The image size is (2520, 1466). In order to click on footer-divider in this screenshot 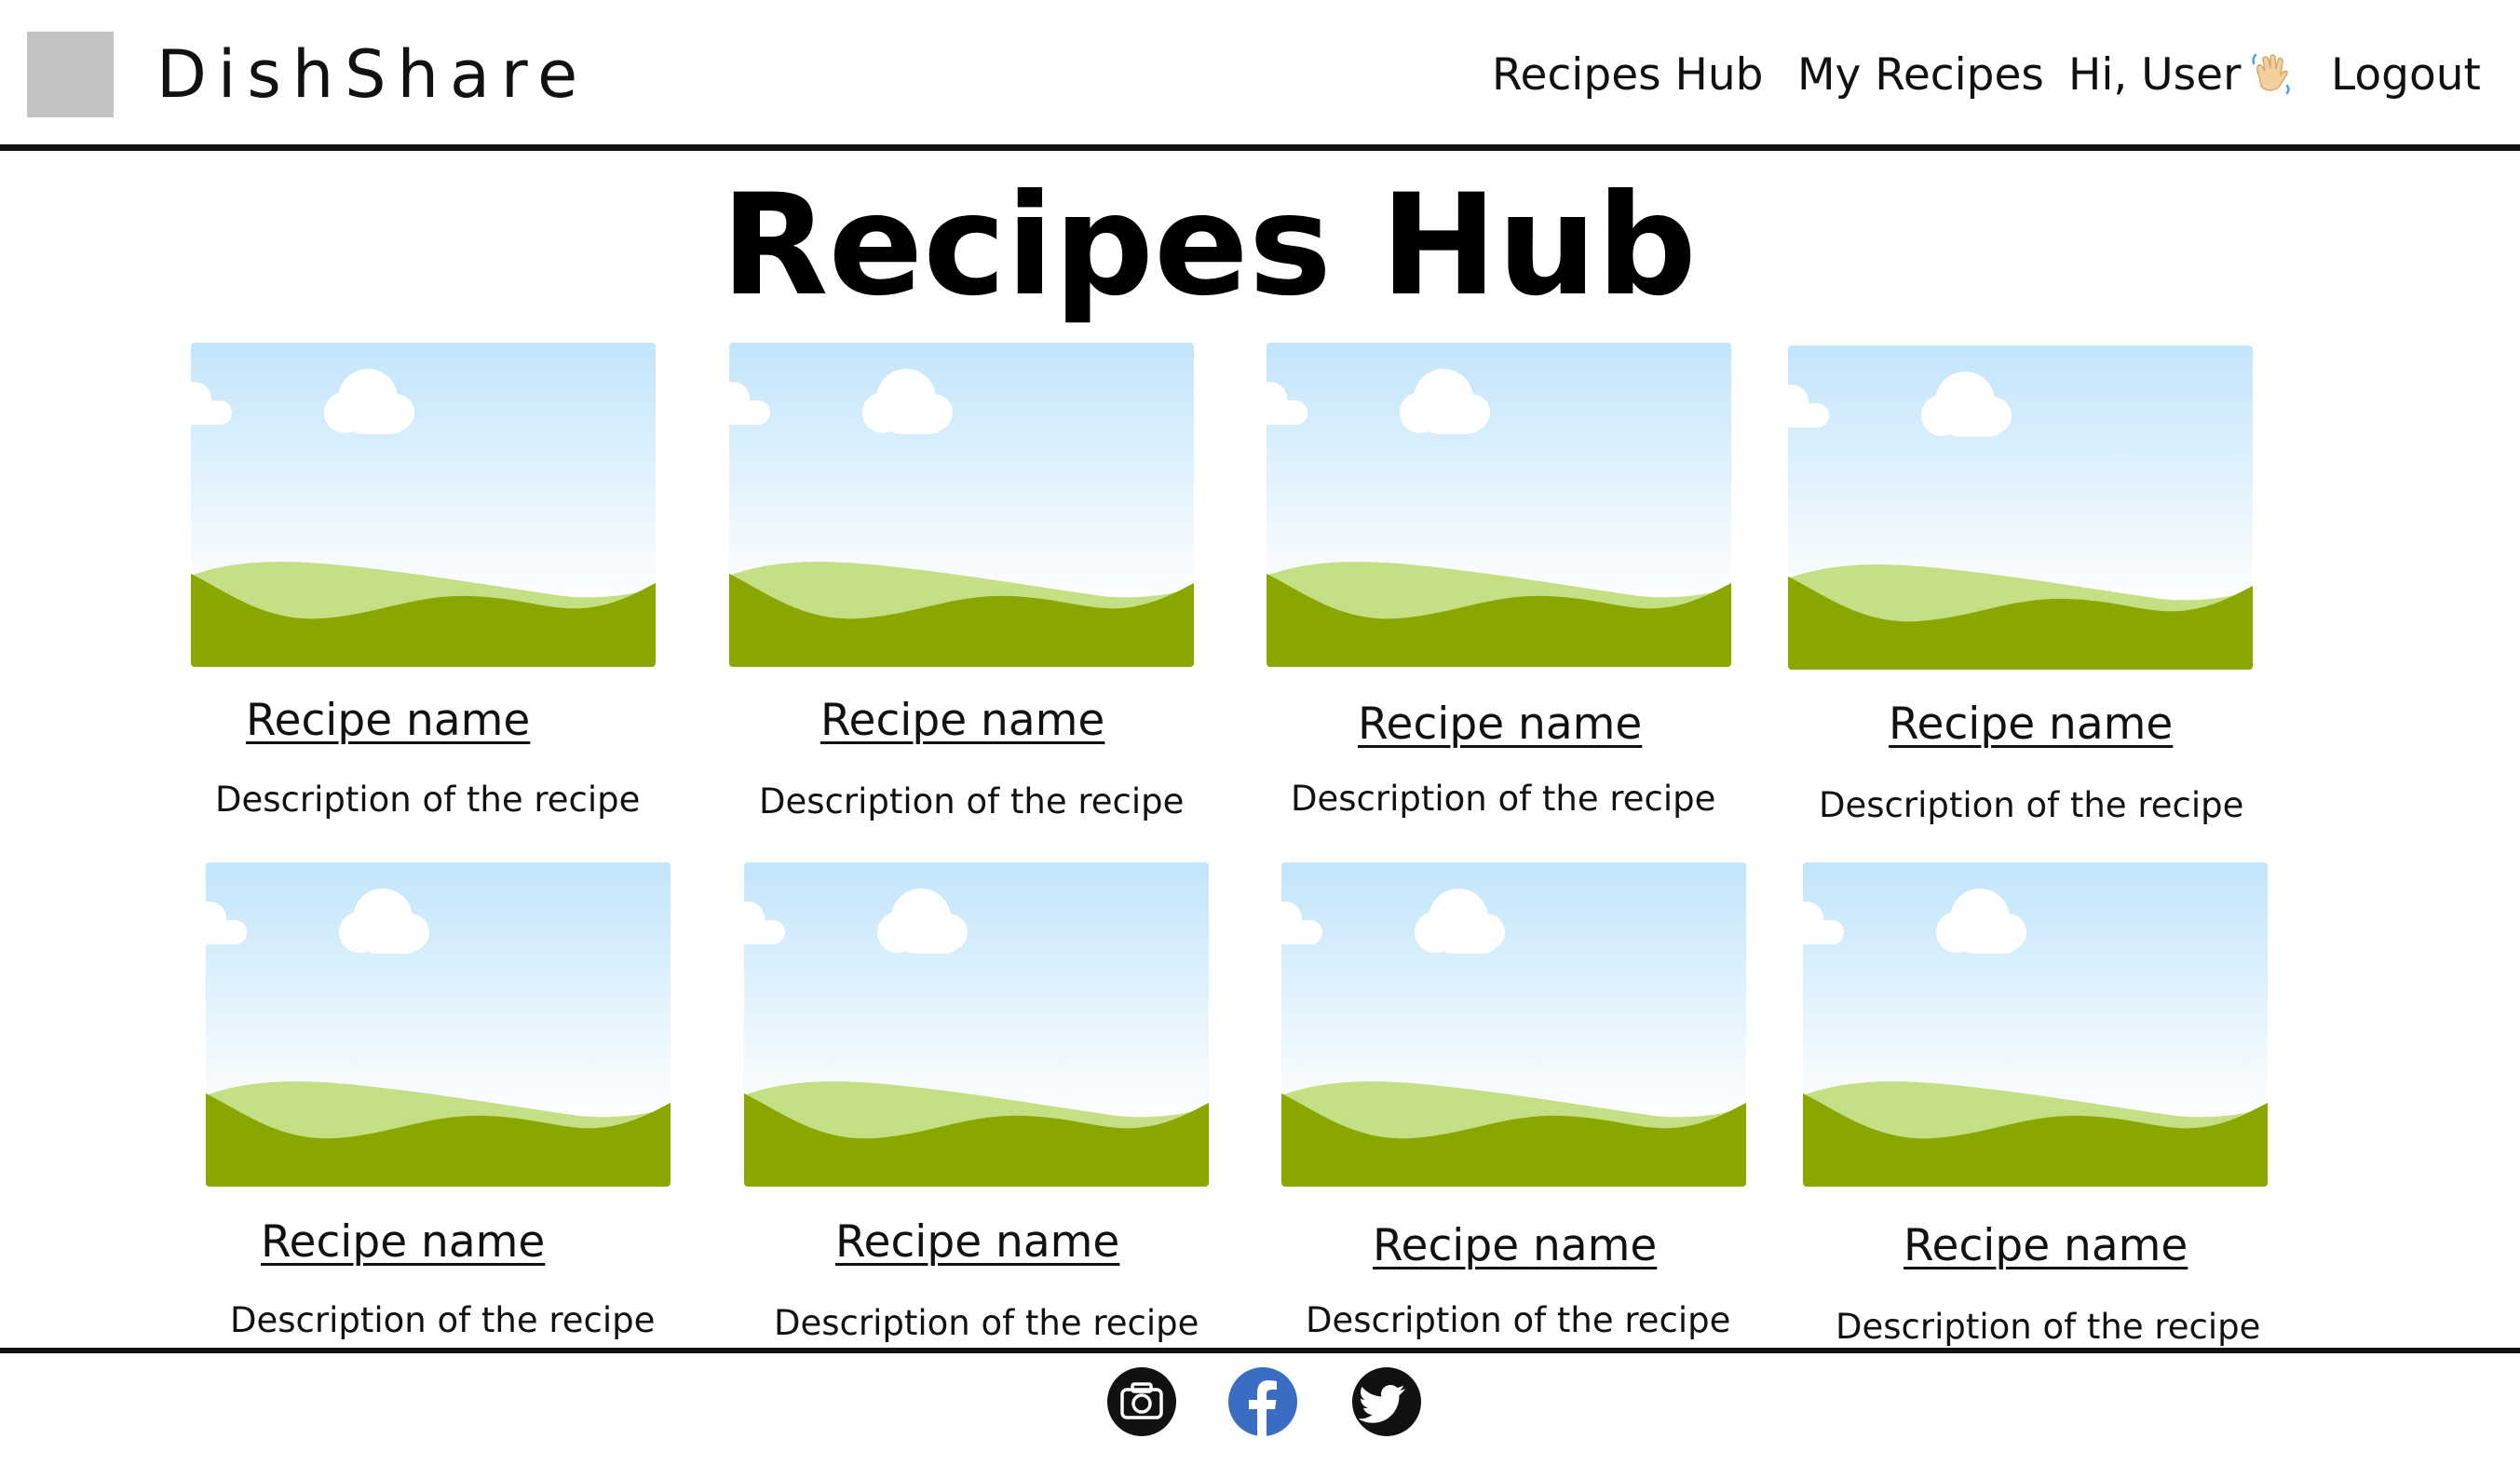, I will do `click(1260, 1350)`.